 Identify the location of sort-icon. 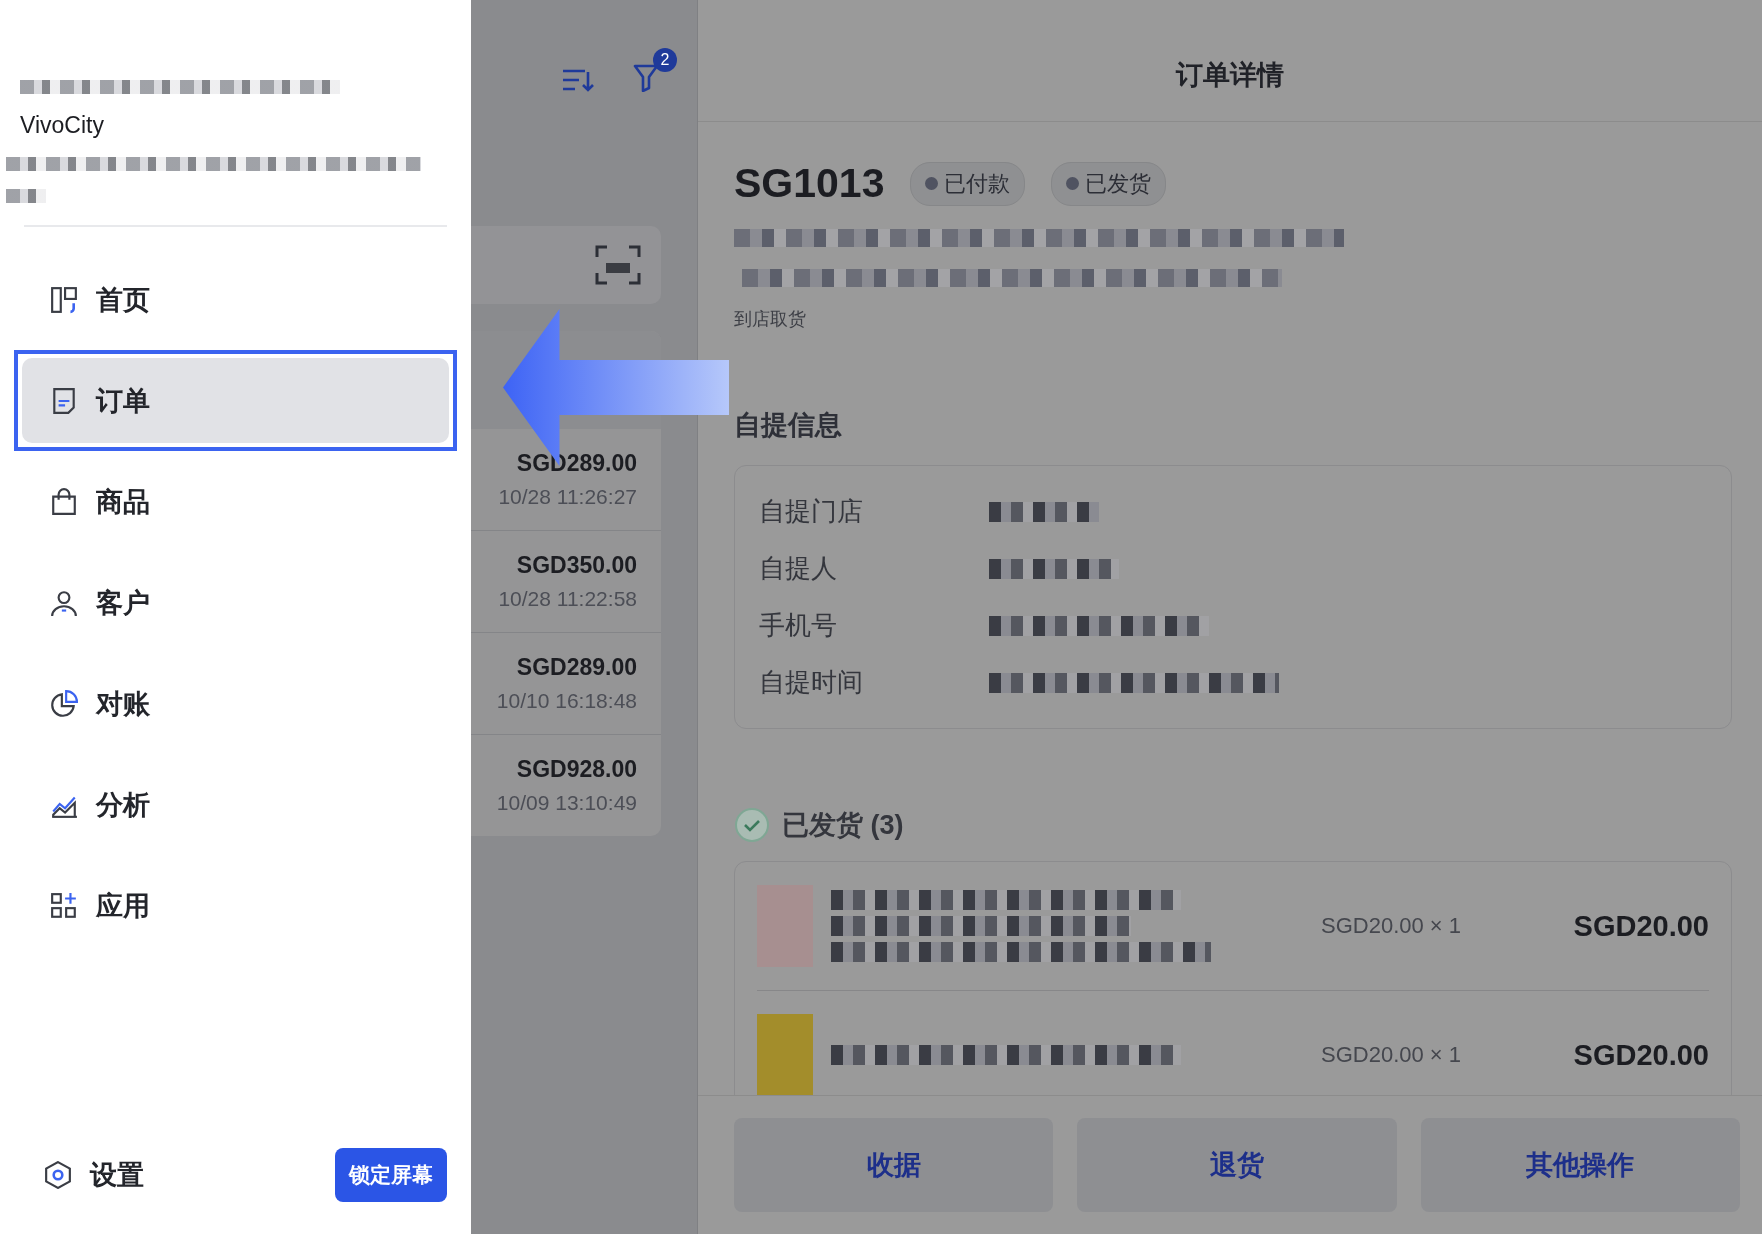
(578, 81).